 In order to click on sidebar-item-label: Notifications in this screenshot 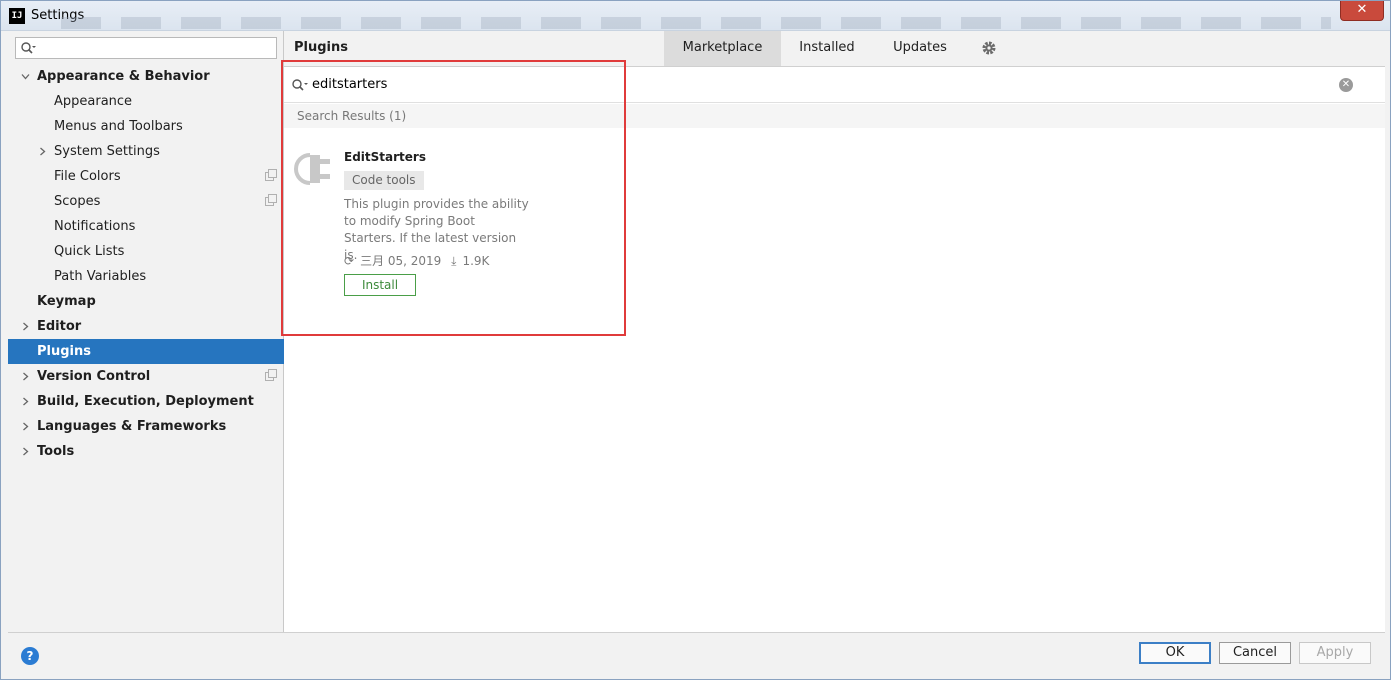, I will do `click(95, 226)`.